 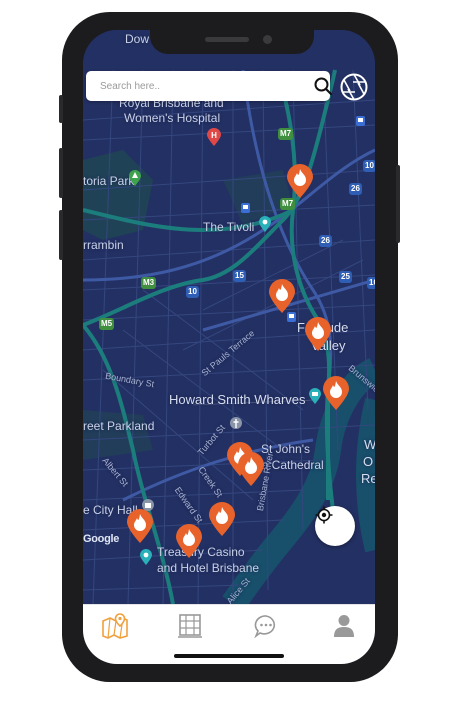 What do you see at coordinates (103, 245) in the screenshot?
I see `map-label-herston: rrambin` at bounding box center [103, 245].